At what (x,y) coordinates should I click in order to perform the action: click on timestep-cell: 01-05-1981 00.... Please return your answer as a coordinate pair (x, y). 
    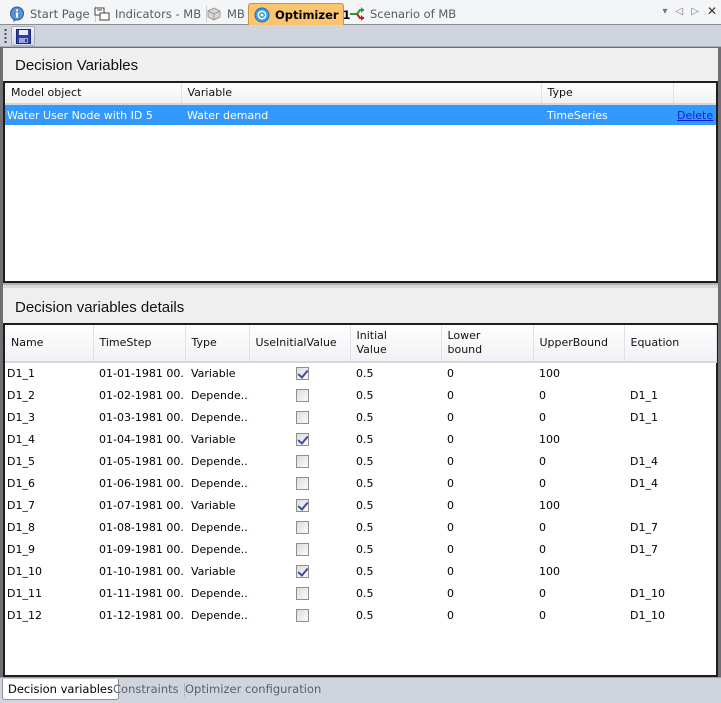
    Looking at the image, I should click on (139, 461).